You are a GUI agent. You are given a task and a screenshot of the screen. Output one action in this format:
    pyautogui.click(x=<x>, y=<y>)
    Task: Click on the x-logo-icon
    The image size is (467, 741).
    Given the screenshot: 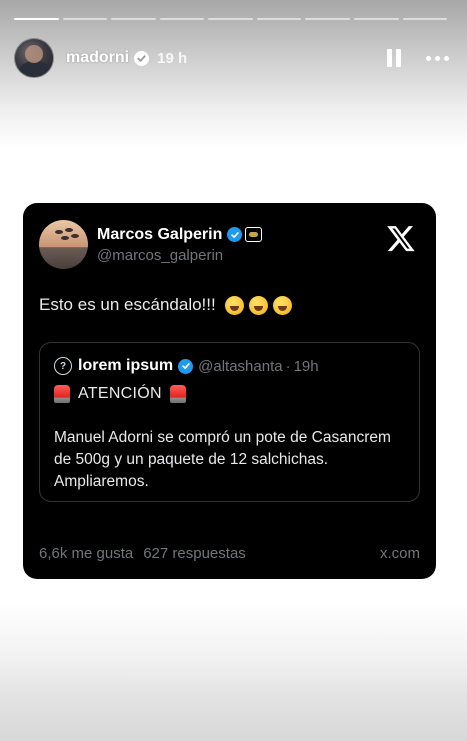 What is the action you would take?
    pyautogui.click(x=401, y=239)
    